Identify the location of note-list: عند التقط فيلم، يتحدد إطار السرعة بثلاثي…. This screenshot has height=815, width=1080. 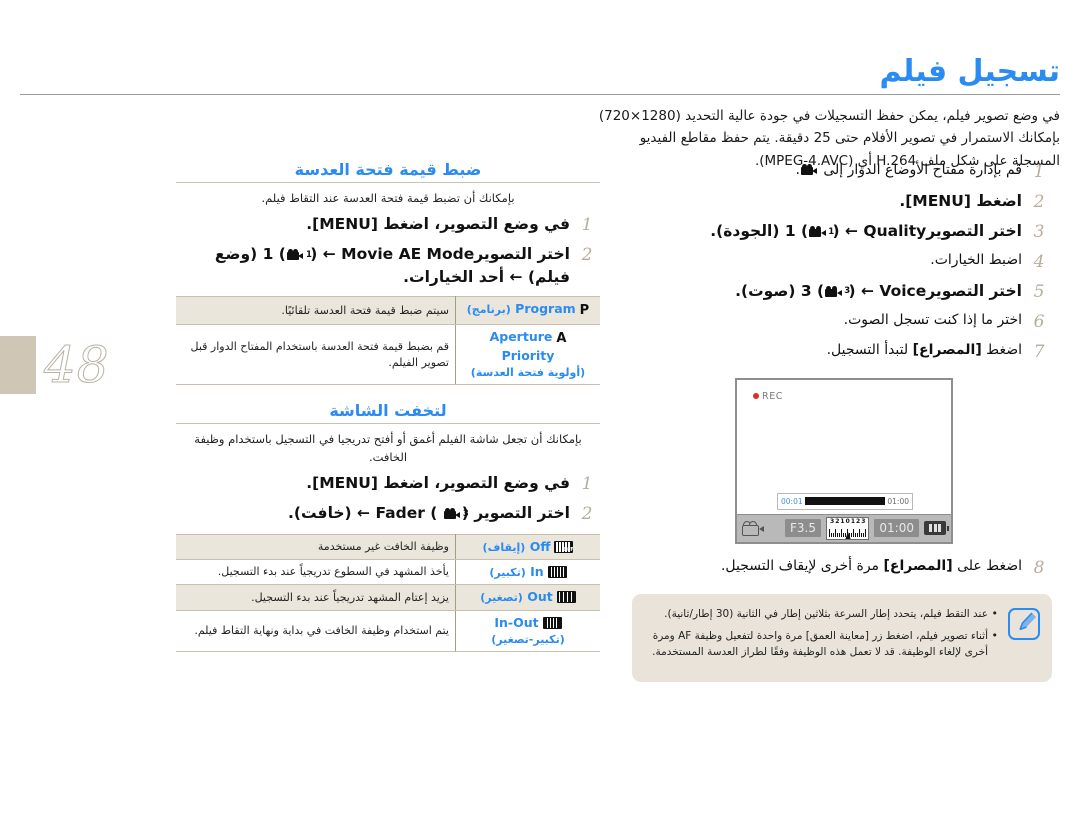
(822, 632).